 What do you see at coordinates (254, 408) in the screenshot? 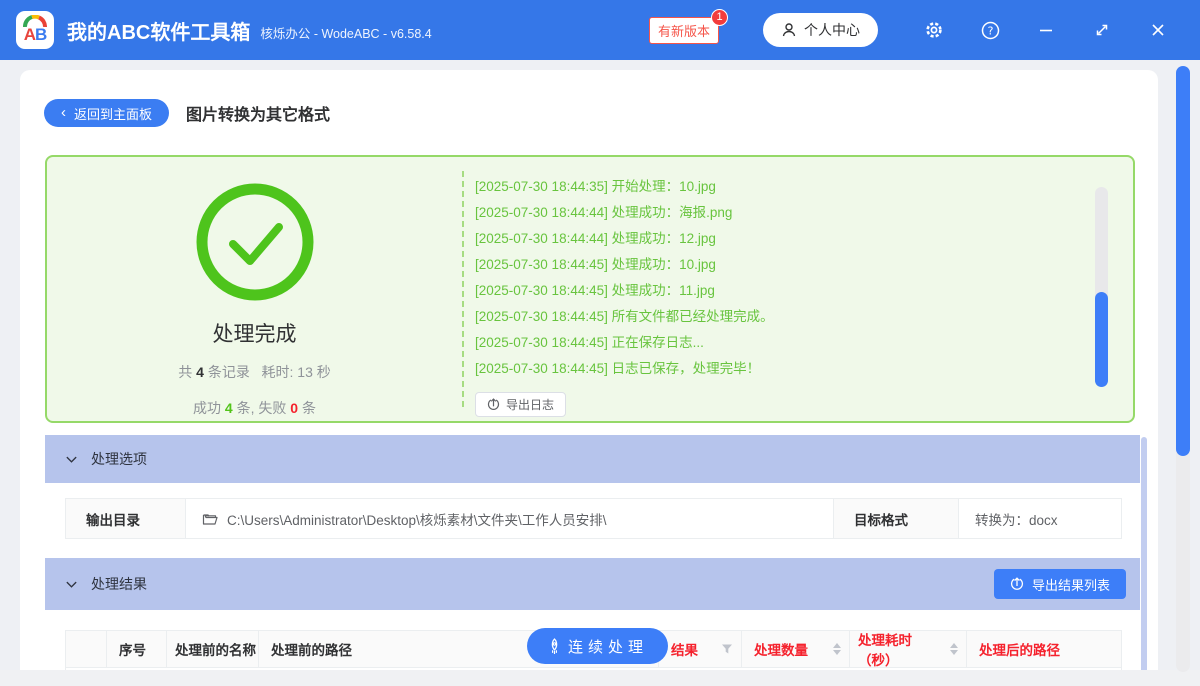
I see `success-fail-stats: 成功 4 条, 失败 0 条` at bounding box center [254, 408].